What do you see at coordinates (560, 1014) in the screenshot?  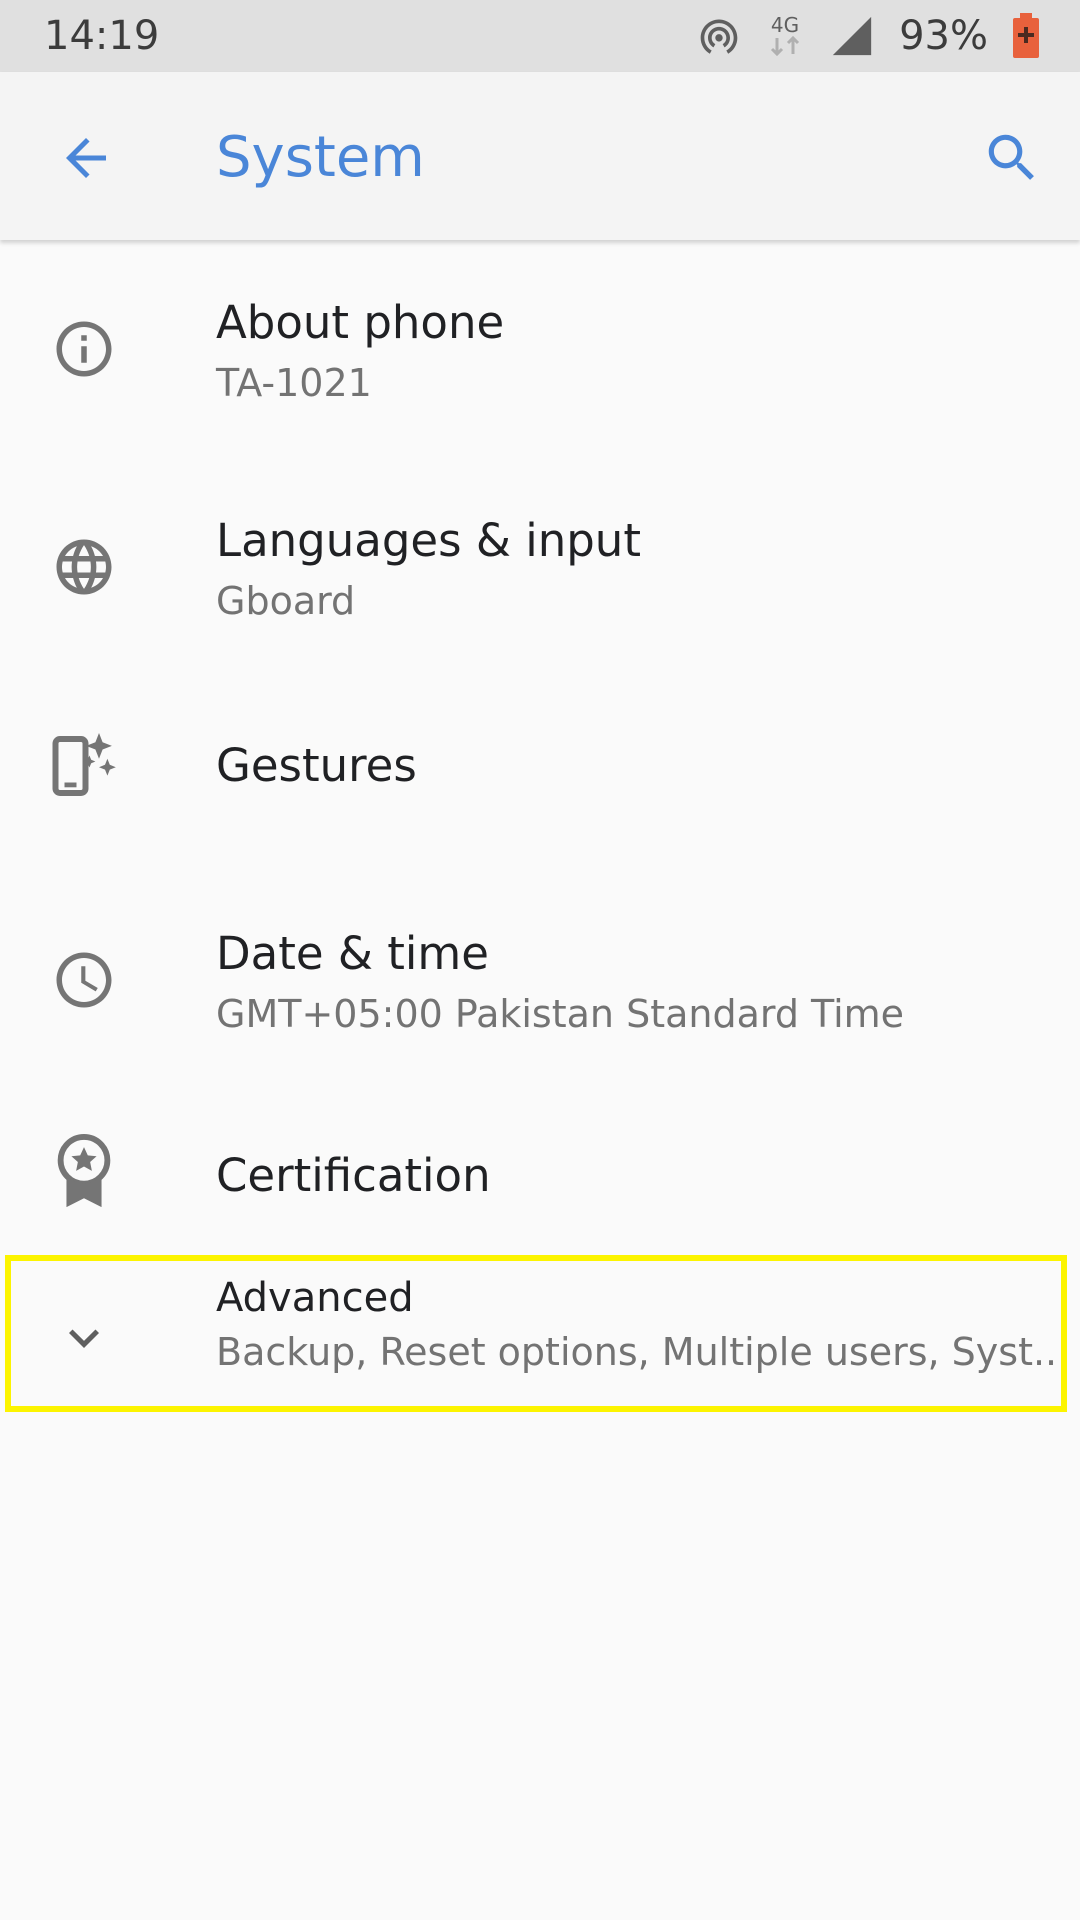 I see `setting-summary: GMT+05:00 Pakistan Standard Time` at bounding box center [560, 1014].